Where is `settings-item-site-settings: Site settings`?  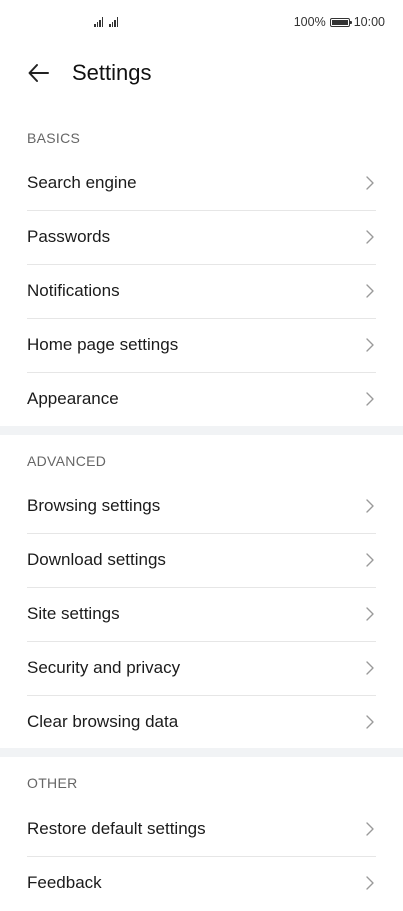 settings-item-site-settings: Site settings is located at coordinates (201, 615).